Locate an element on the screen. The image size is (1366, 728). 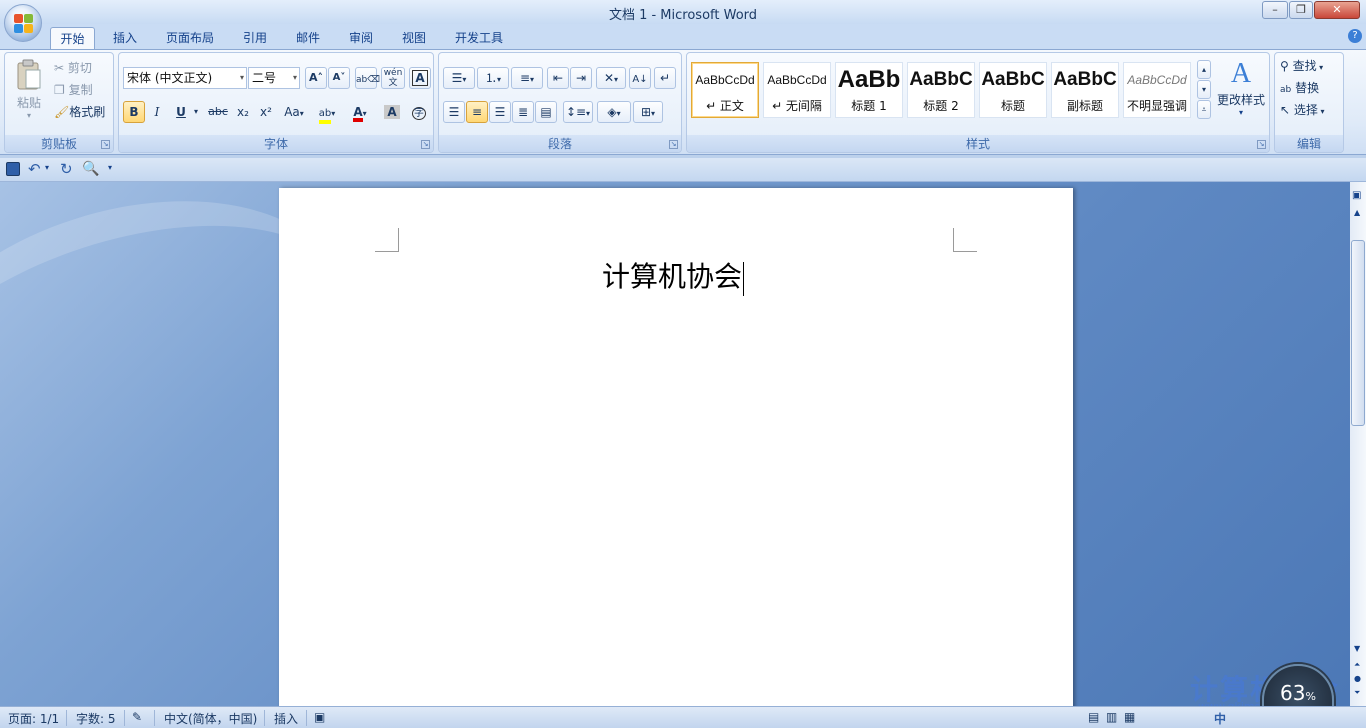
phonetic-char-icon: 文 is located at coordinates (393, 83).